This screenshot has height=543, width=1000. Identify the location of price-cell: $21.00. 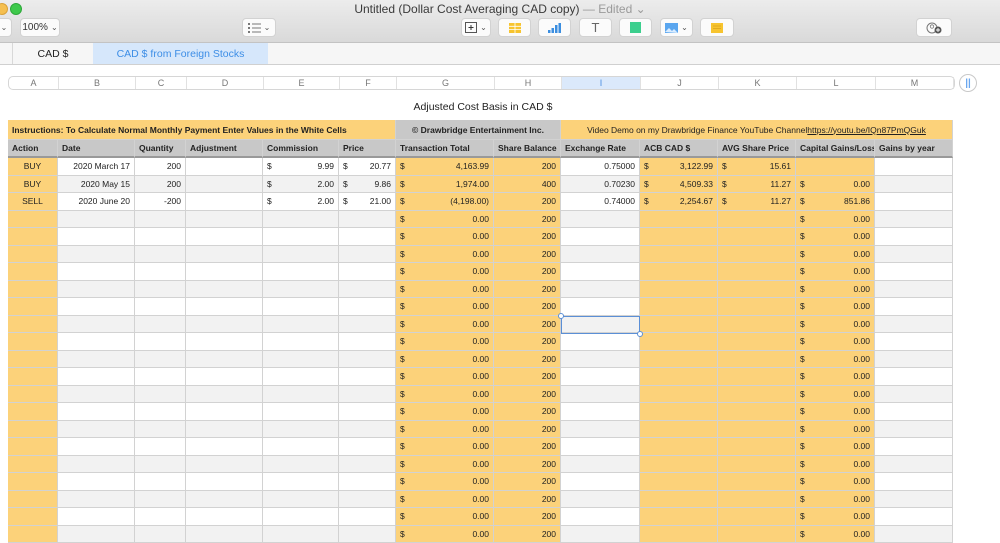
(367, 202).